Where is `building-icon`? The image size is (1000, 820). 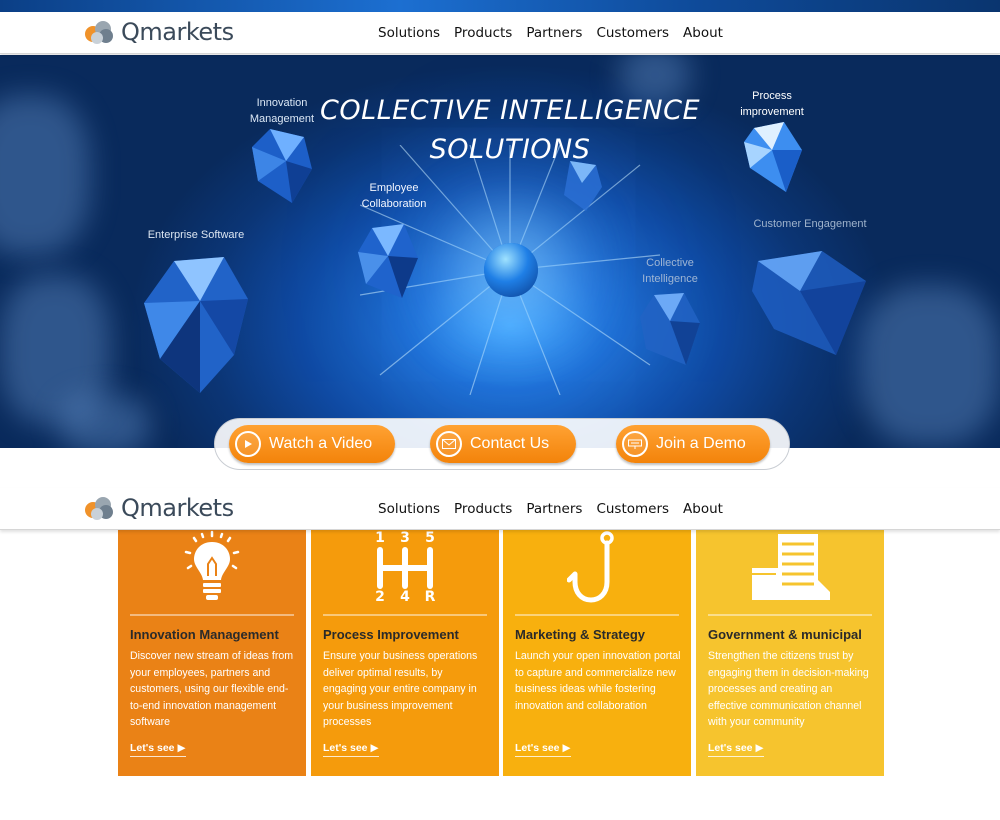 building-icon is located at coordinates (791, 567).